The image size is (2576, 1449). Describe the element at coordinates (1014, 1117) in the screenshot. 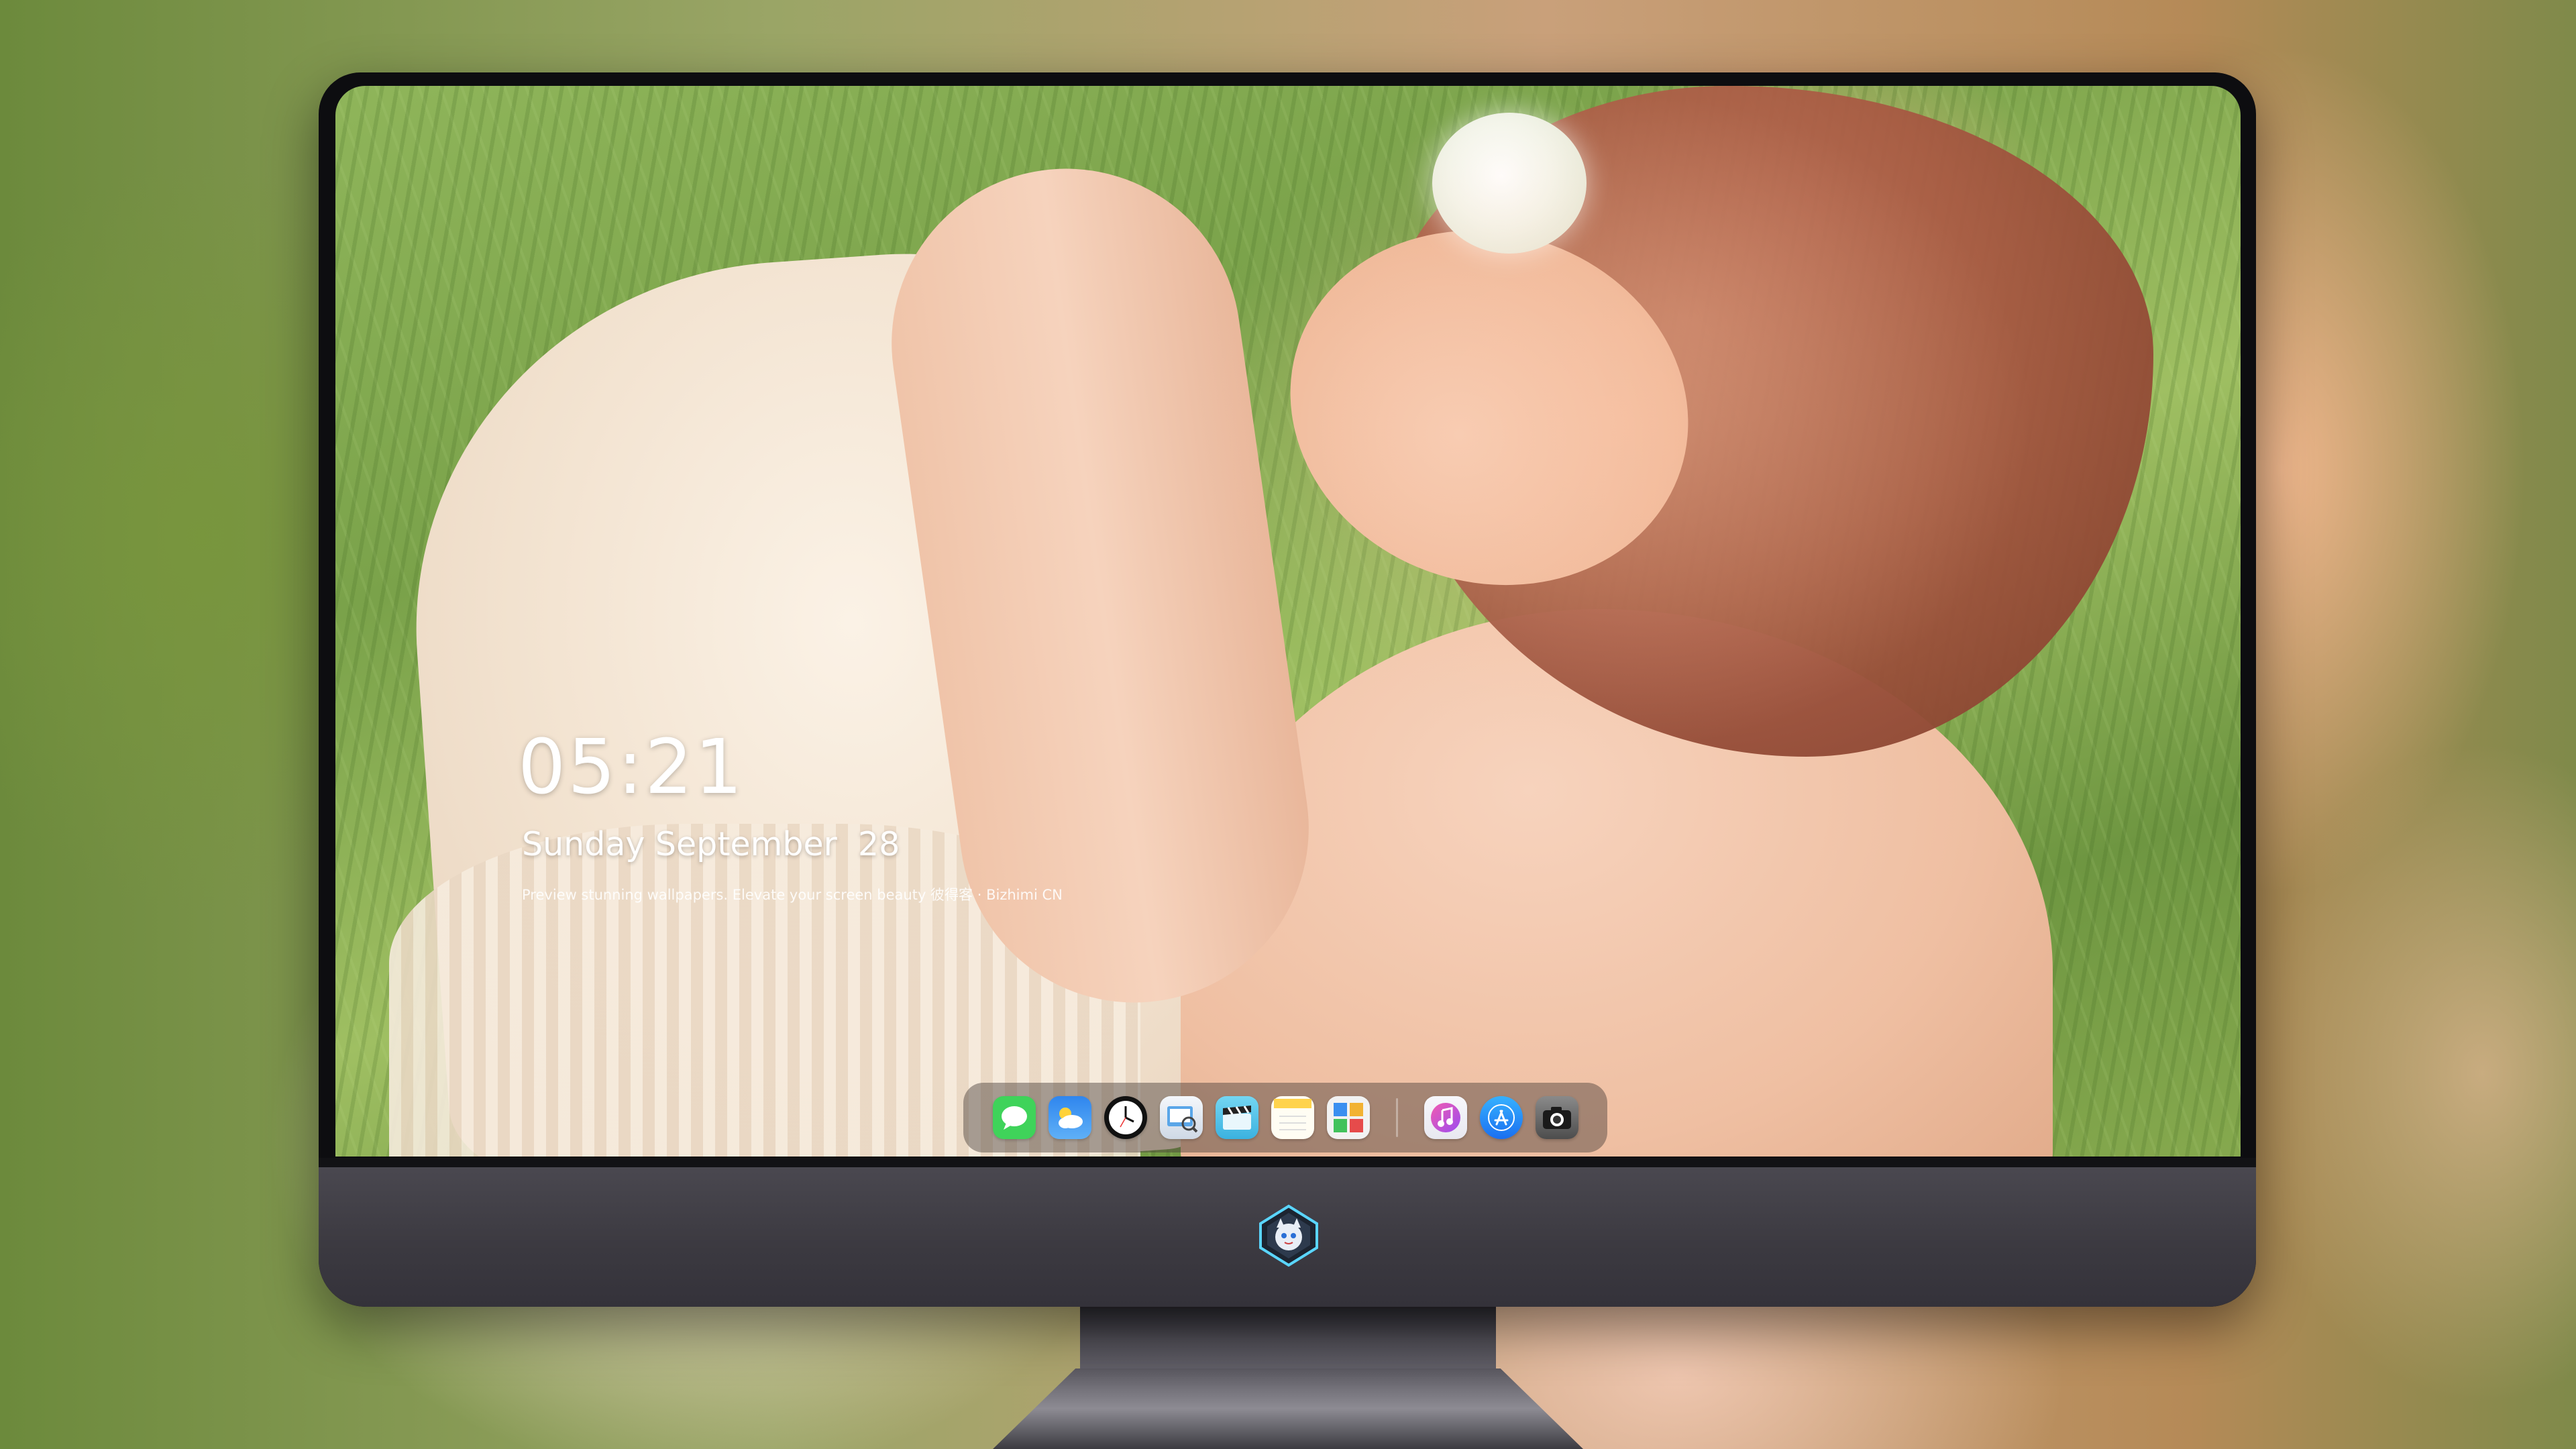

I see `messages-icon` at that location.